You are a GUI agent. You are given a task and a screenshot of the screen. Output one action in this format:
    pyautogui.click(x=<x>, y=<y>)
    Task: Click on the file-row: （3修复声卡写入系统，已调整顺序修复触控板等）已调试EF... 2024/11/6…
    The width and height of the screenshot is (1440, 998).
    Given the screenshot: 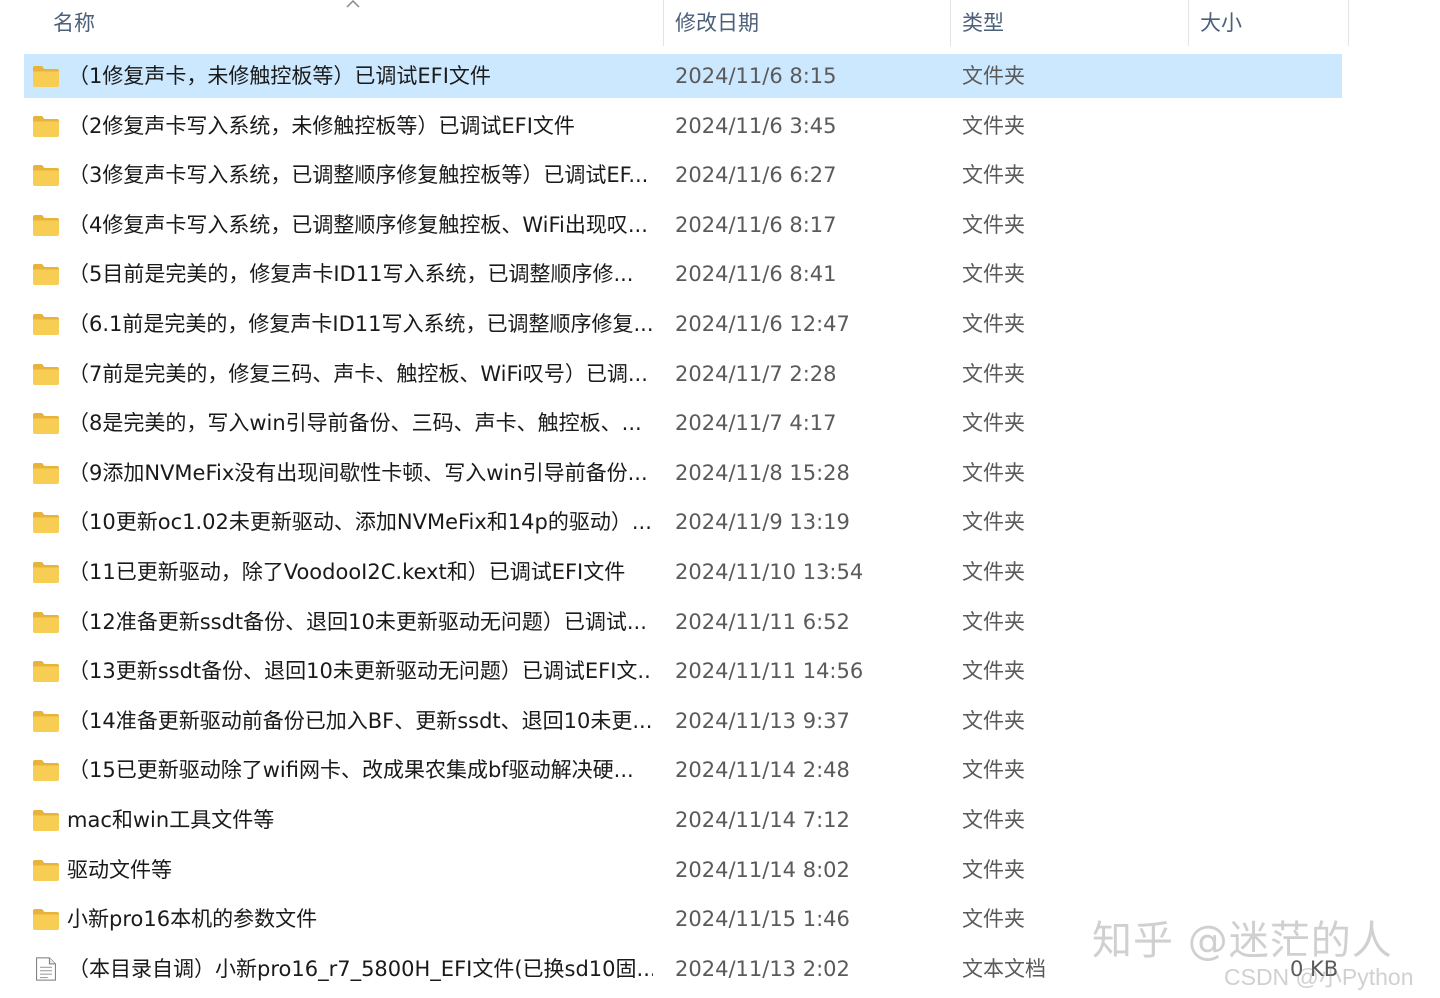 What is the action you would take?
    pyautogui.click(x=683, y=175)
    